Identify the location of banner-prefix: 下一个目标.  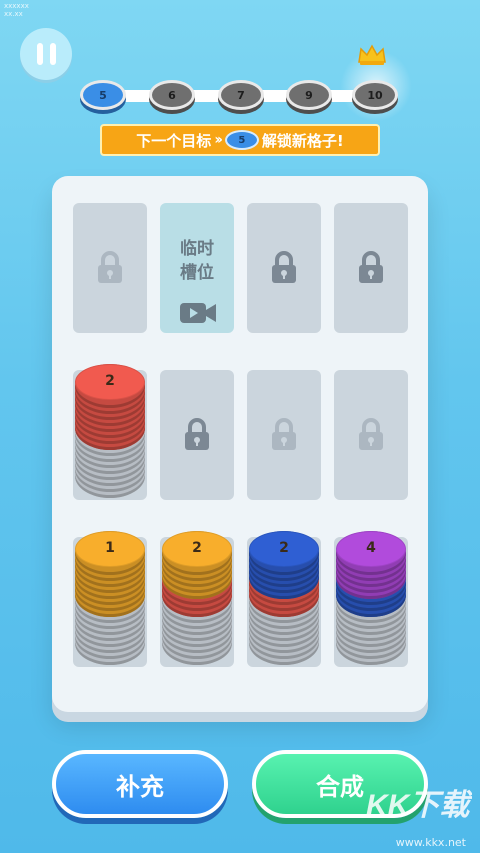
(174, 140).